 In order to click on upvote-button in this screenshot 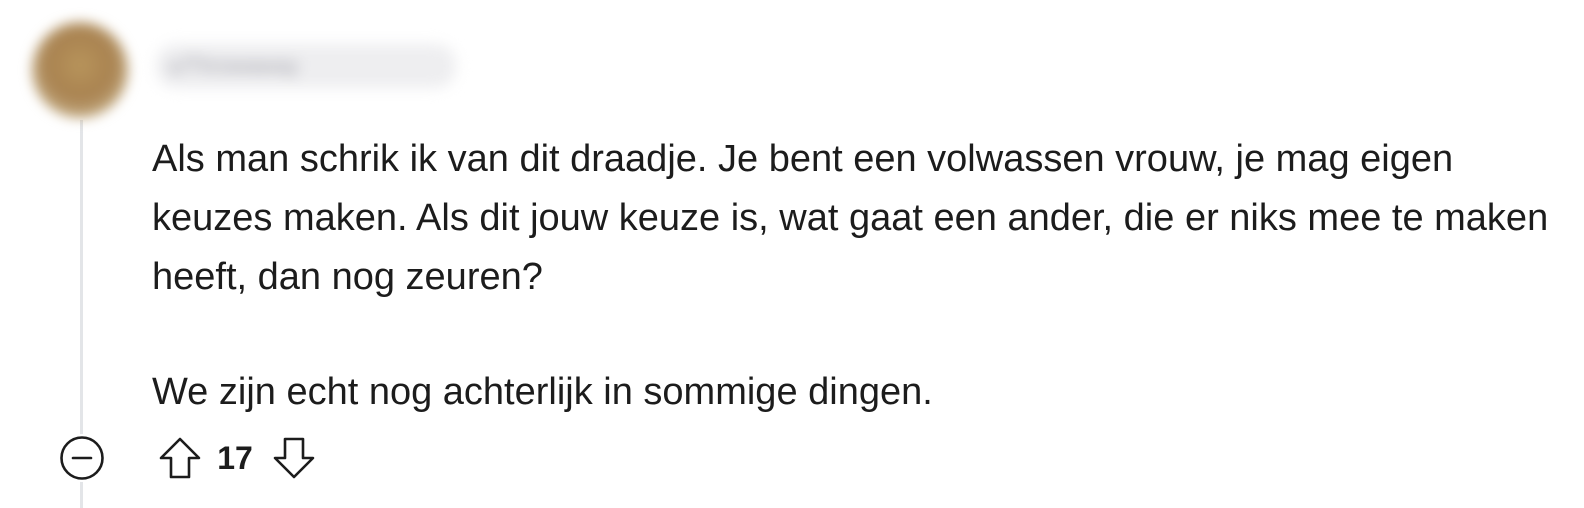, I will do `click(180, 458)`.